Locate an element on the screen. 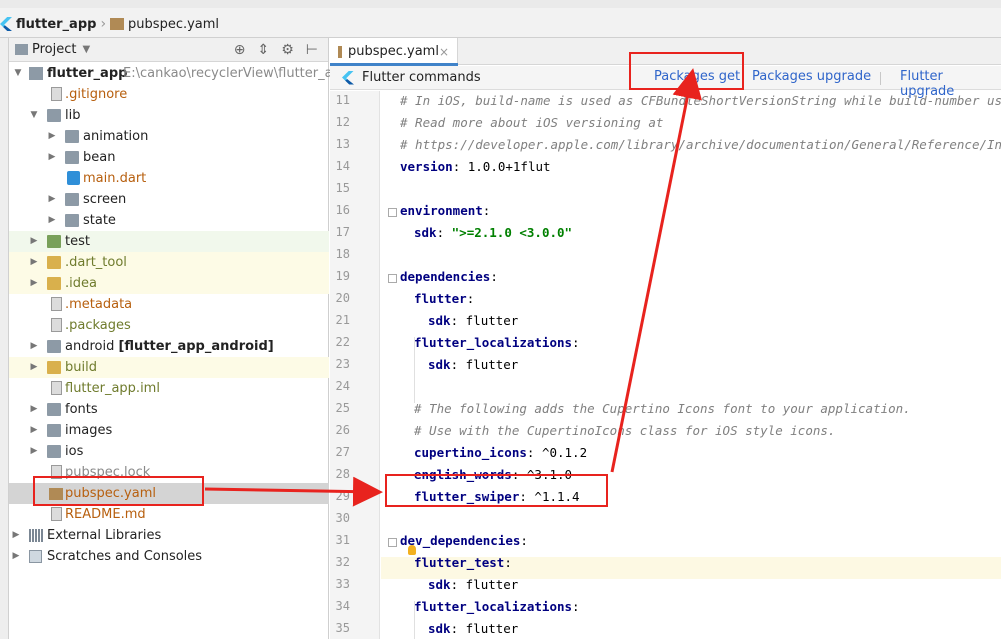 The image size is (1001, 639). yaml-key: sdk is located at coordinates (439, 364).